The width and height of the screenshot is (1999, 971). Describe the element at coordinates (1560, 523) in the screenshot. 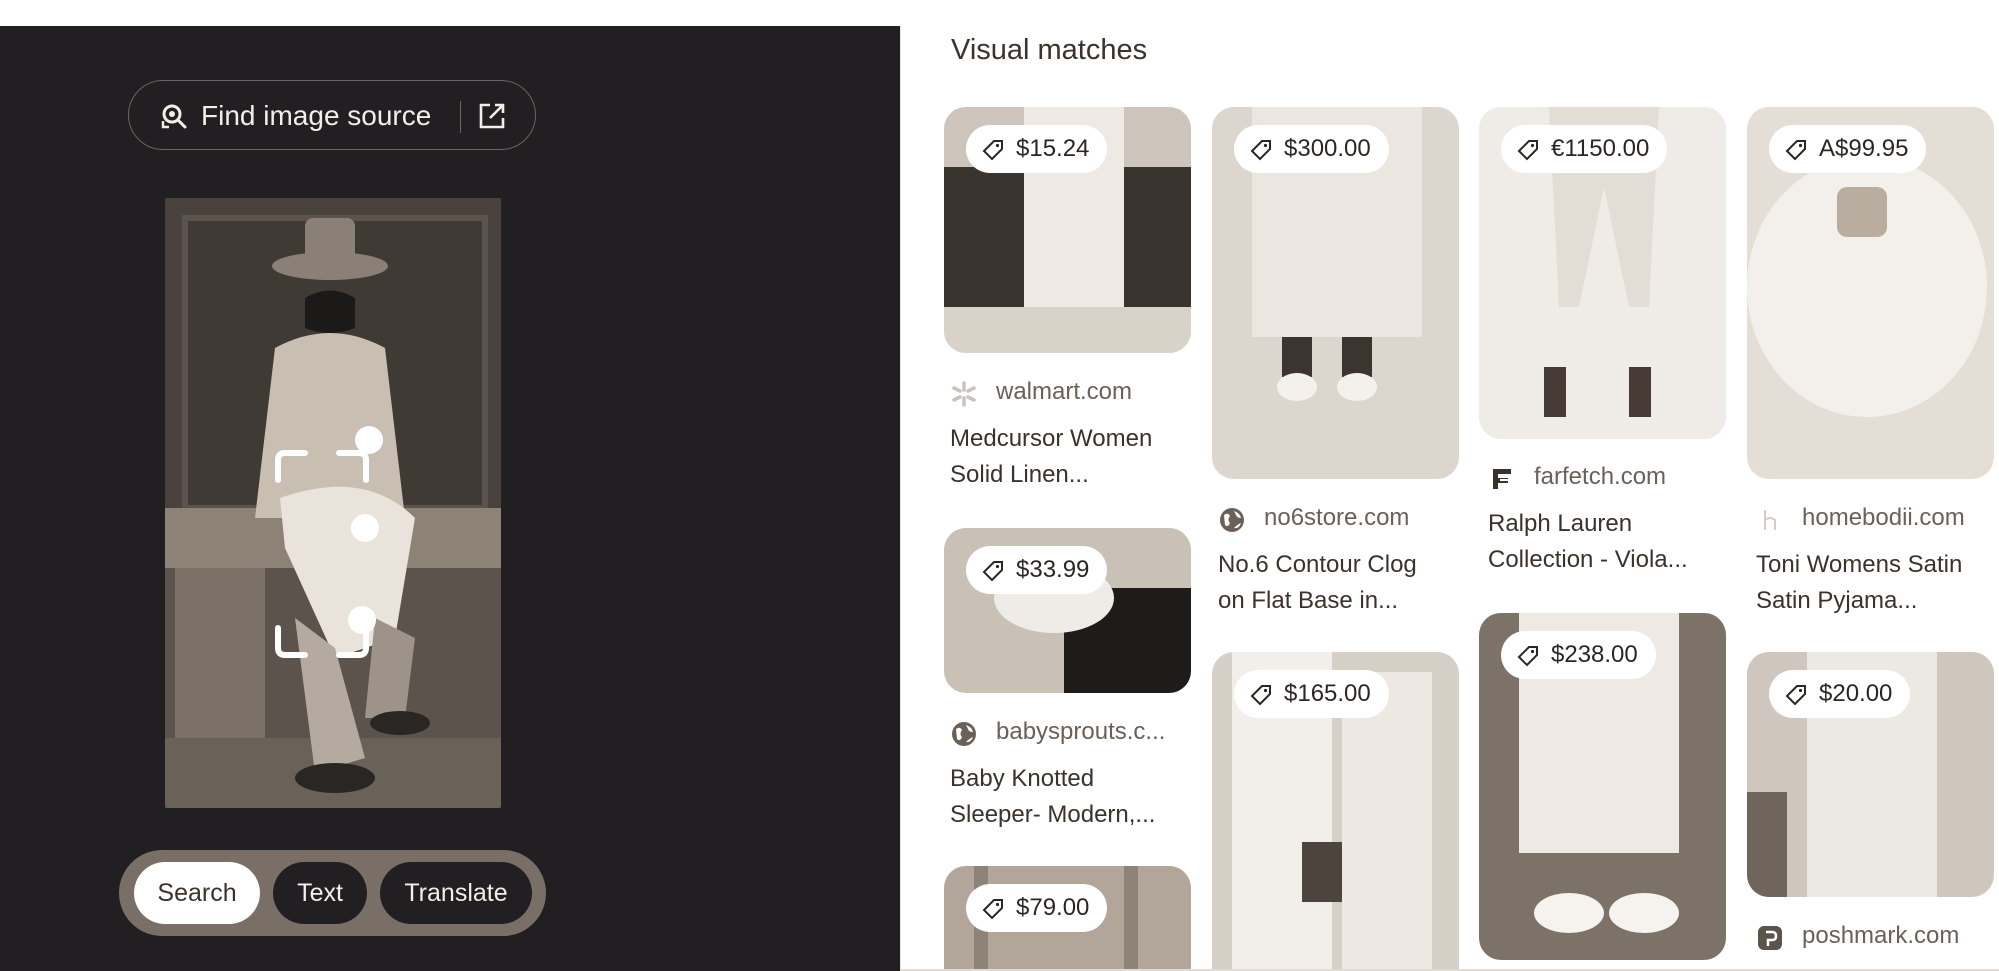

I see `title-line: Ralph Lauren` at that location.